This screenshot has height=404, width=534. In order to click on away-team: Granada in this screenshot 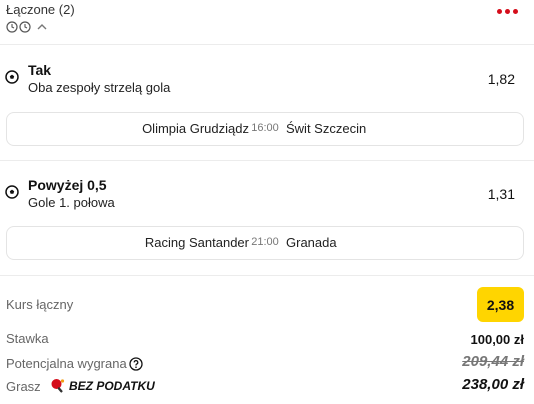, I will do `click(311, 242)`.